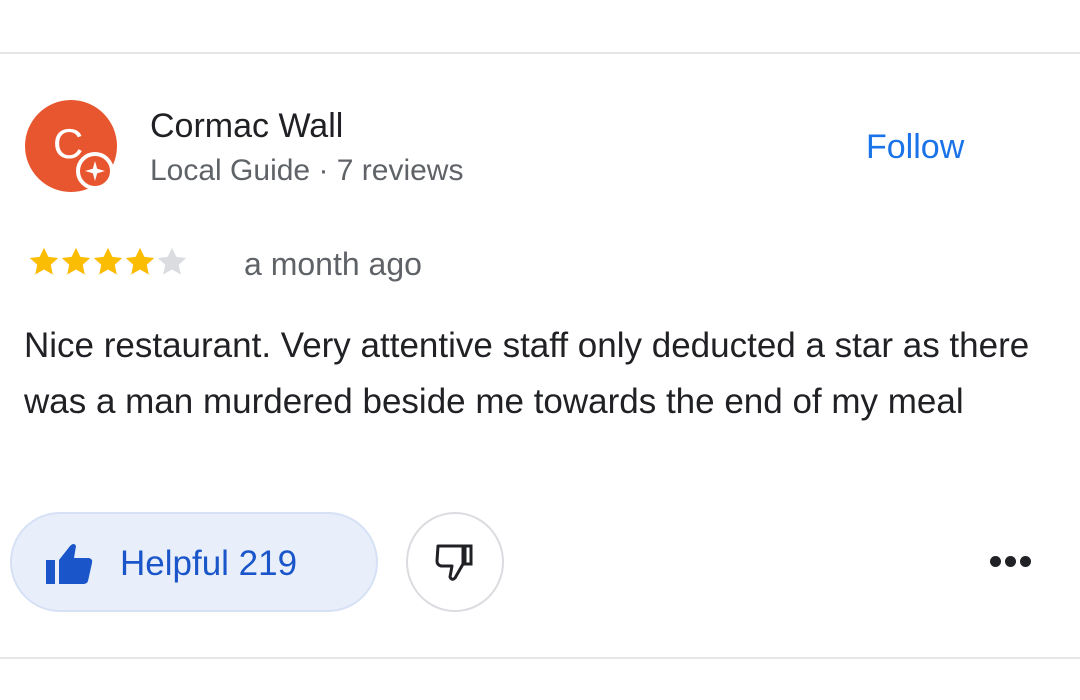  I want to click on thumbs-up-icon, so click(69, 564).